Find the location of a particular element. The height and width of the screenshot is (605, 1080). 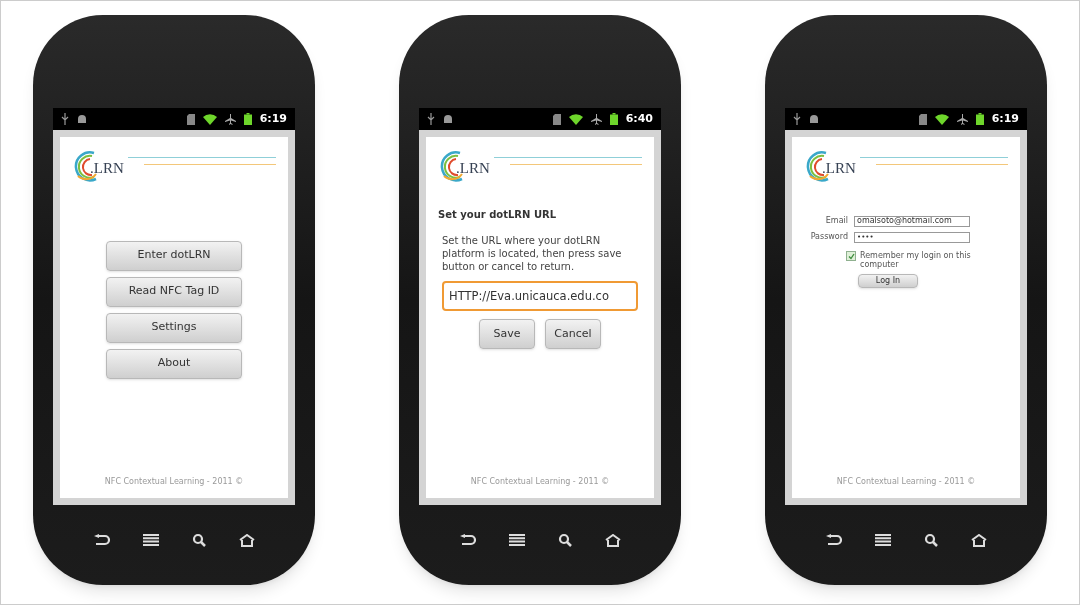

checkmark-icon is located at coordinates (851, 256).